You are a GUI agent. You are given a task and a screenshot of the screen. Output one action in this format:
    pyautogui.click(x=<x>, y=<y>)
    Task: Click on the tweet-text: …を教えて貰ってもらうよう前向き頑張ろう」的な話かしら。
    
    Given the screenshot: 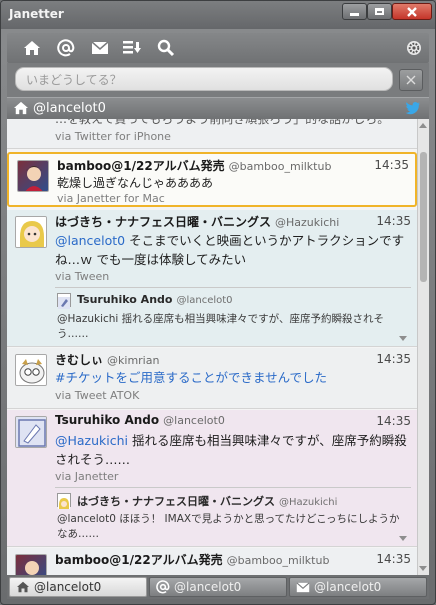 What is the action you would take?
    pyautogui.click(x=222, y=122)
    